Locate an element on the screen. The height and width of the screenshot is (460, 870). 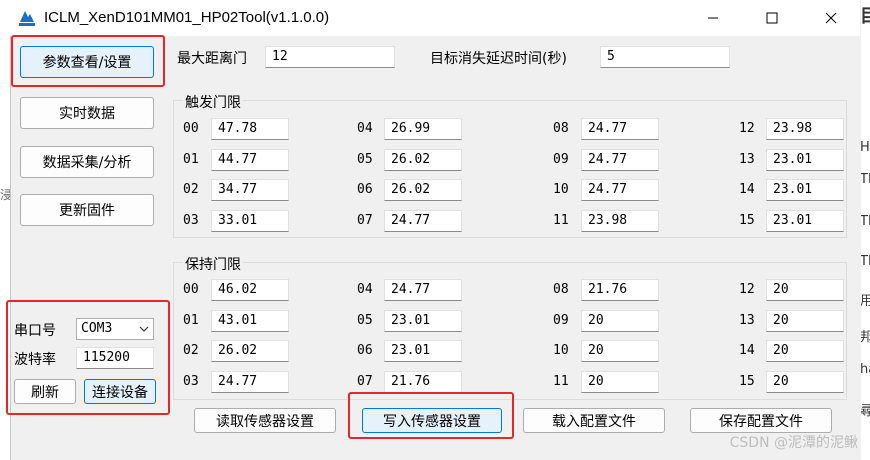
background-right-glyph: H- is located at coordinates (865, 147).